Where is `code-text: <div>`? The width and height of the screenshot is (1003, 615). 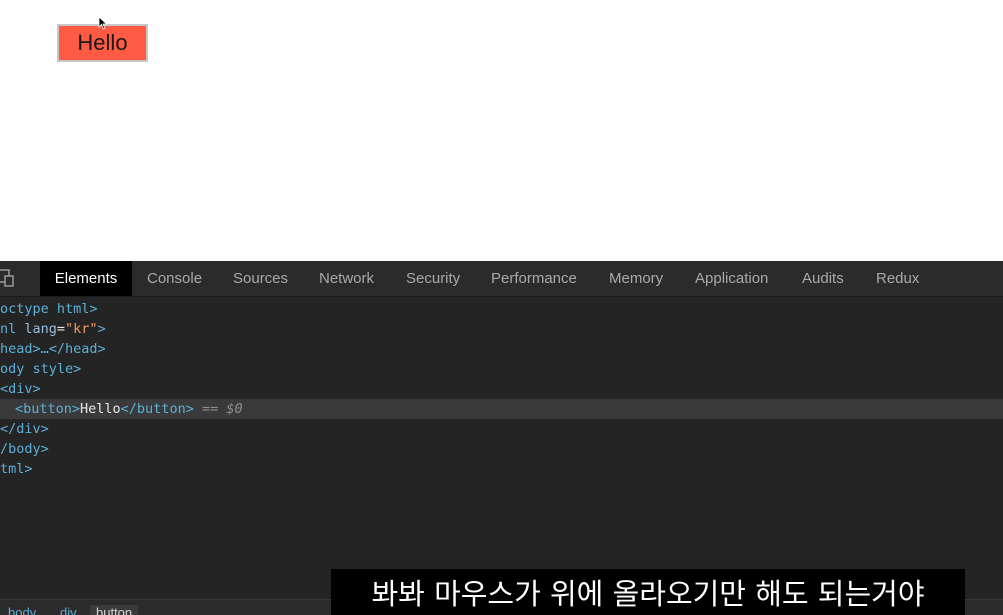 code-text: <div> is located at coordinates (20, 389).